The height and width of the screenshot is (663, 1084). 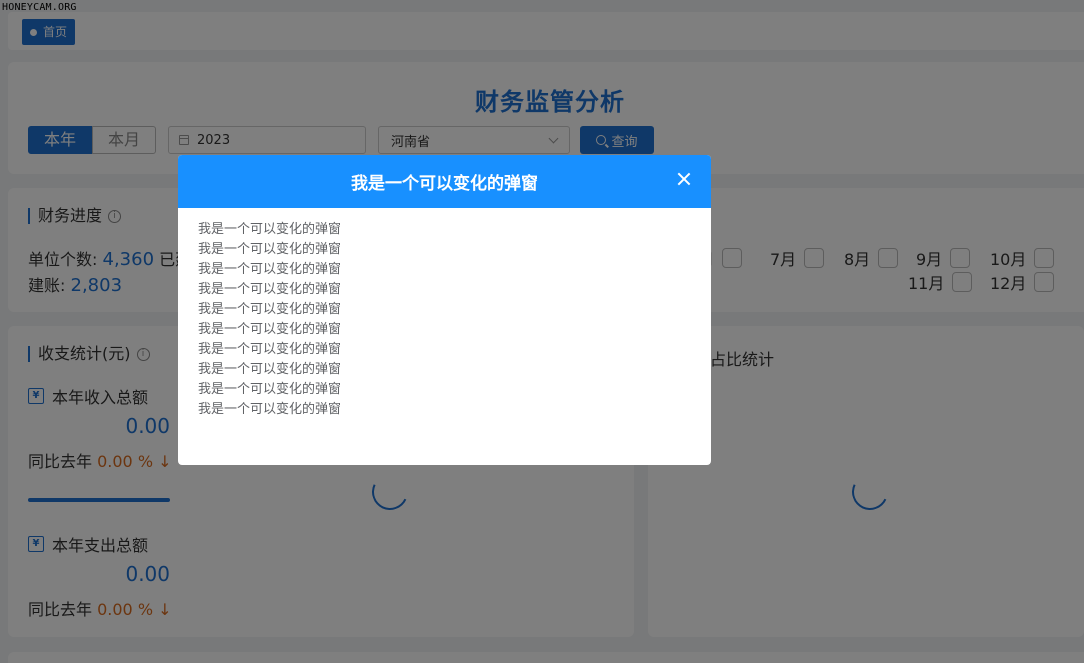 I want to click on dialog-title: 我是一个可以变化的弹窗, so click(x=444, y=184).